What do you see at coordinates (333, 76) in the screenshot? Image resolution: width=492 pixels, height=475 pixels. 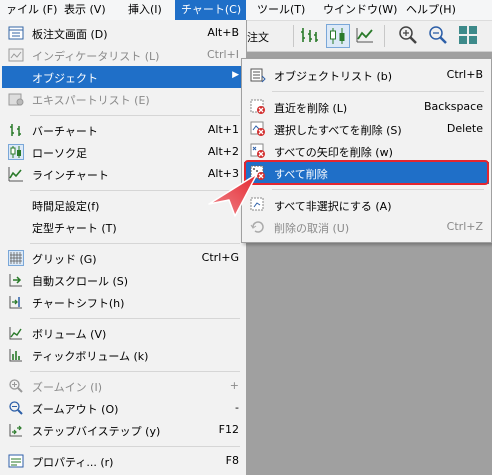 I see `menu-item-label: オブジェクトリスト (b)` at bounding box center [333, 76].